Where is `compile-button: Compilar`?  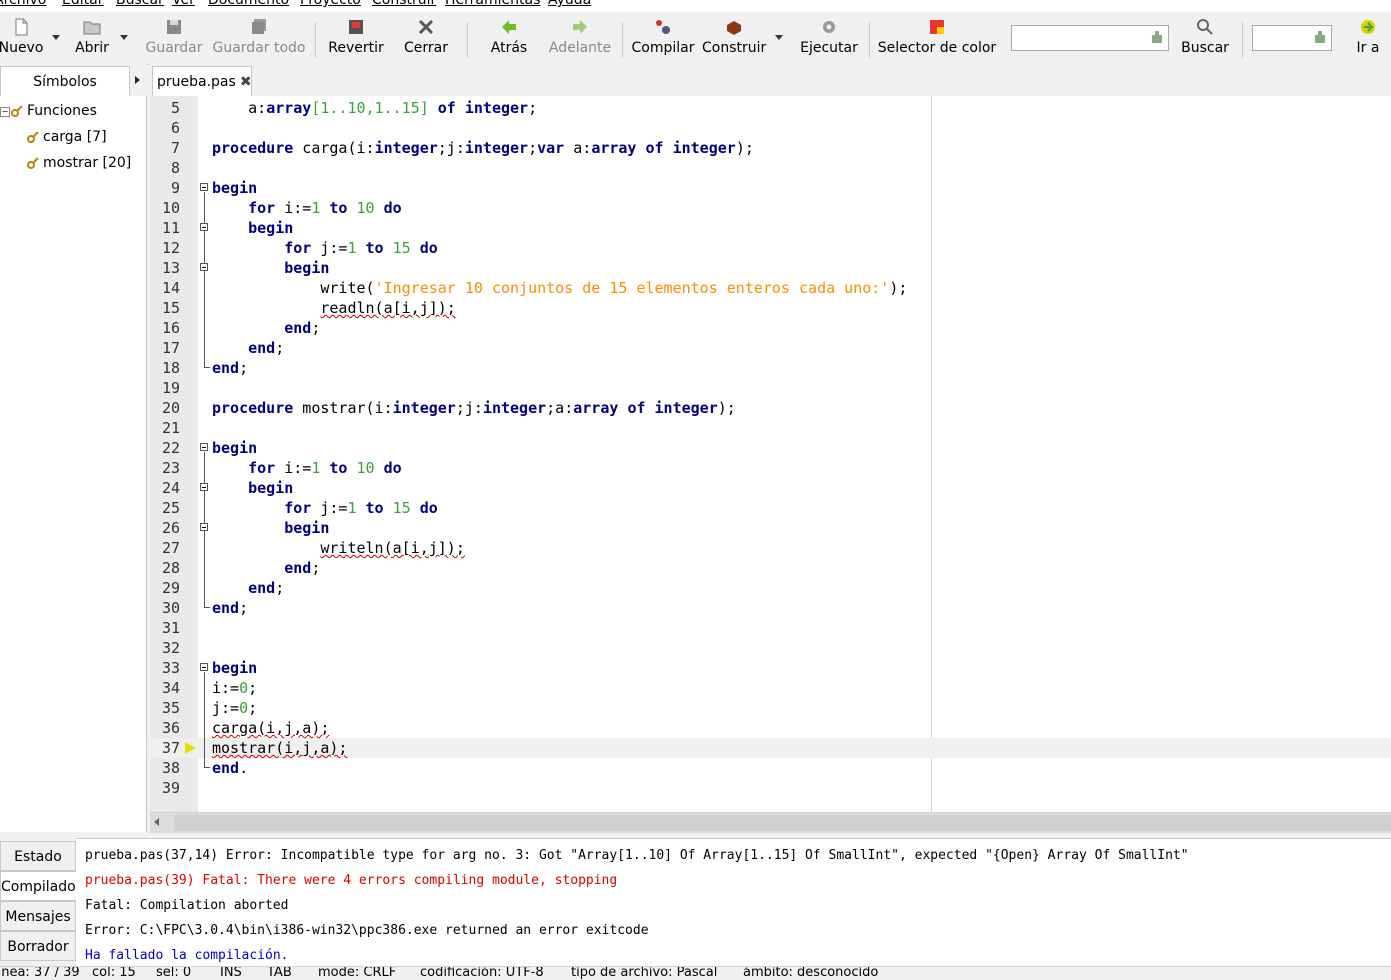 compile-button: Compilar is located at coordinates (663, 38).